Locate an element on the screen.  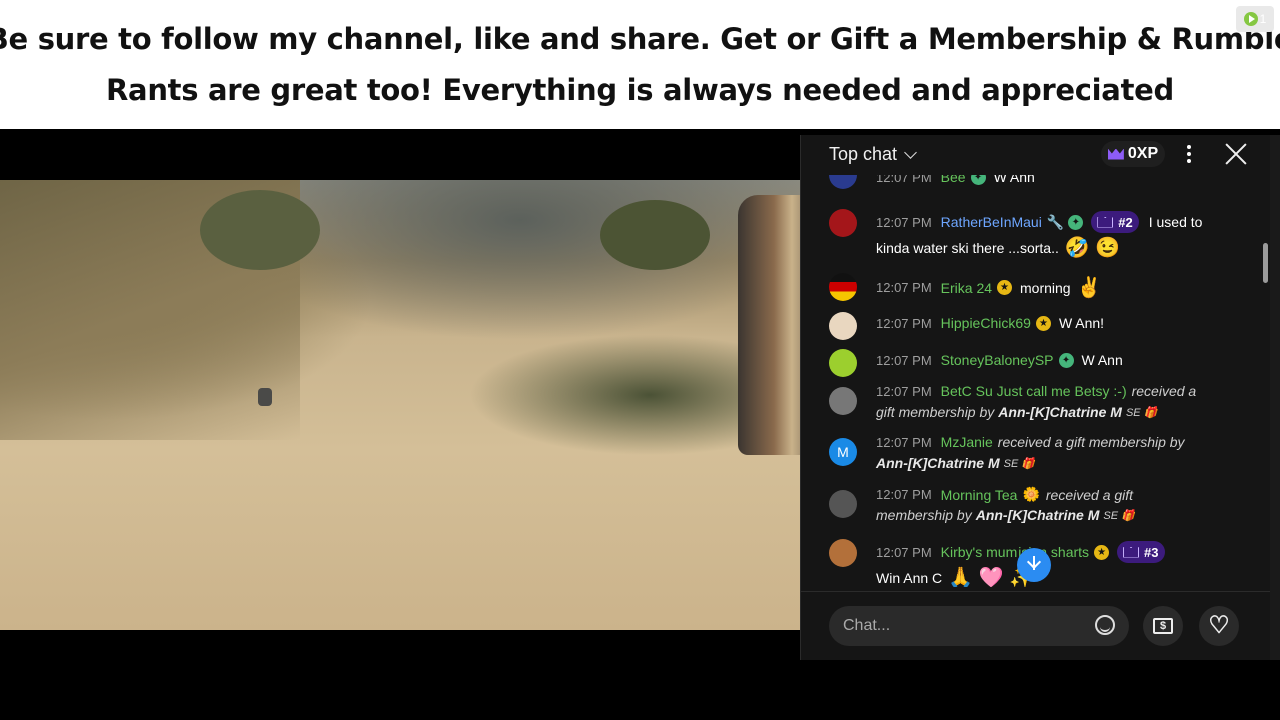
username: StoneyBaloneySP is located at coordinates (997, 360).